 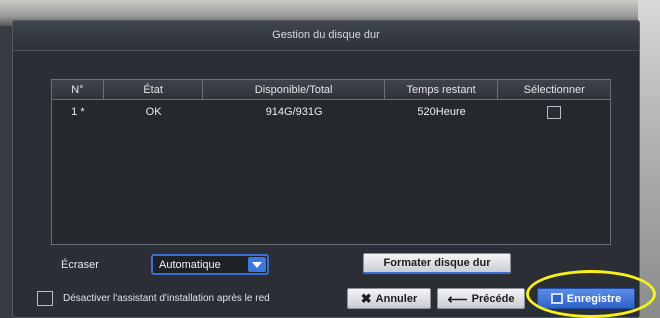 I want to click on photo-background-right, so click(x=649, y=159).